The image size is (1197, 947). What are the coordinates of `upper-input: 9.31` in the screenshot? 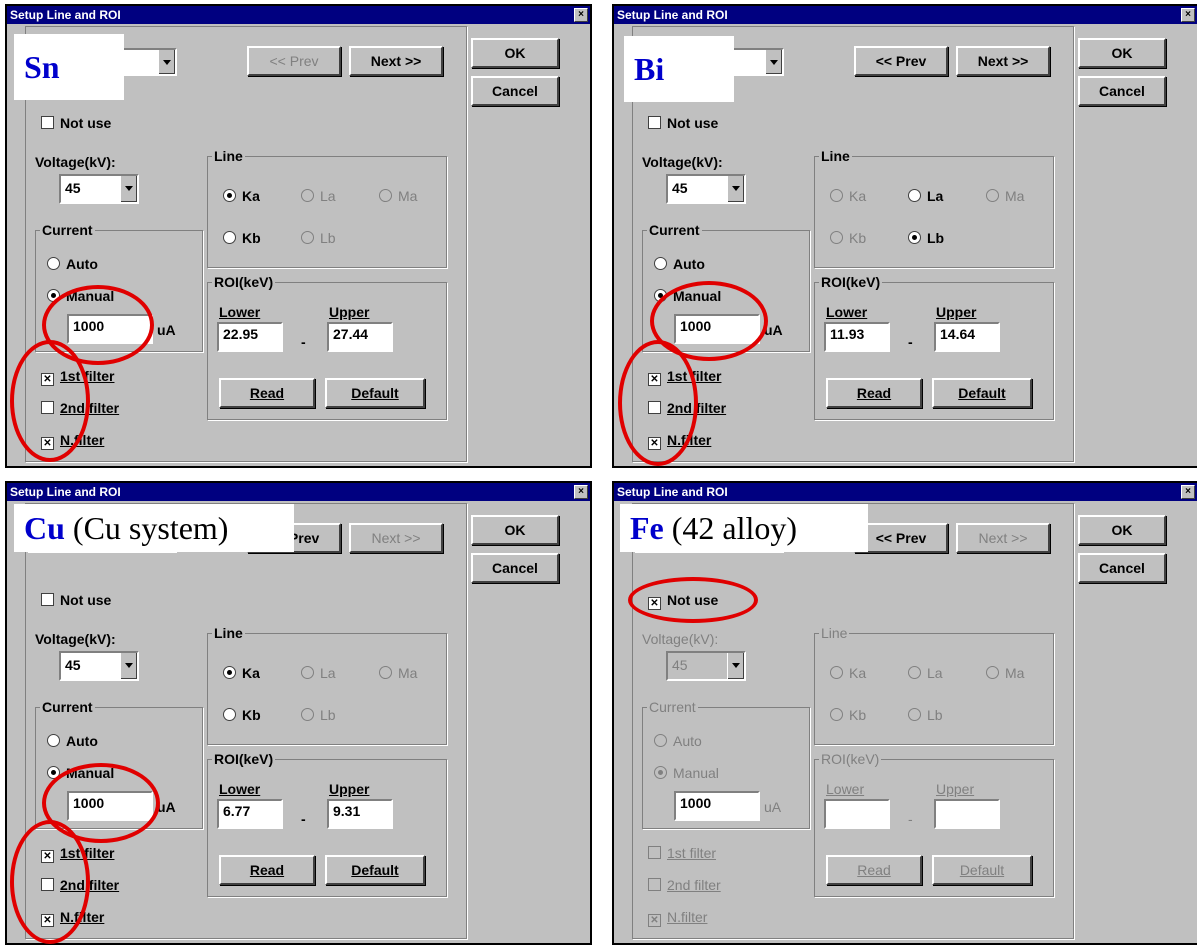 It's located at (360, 814).